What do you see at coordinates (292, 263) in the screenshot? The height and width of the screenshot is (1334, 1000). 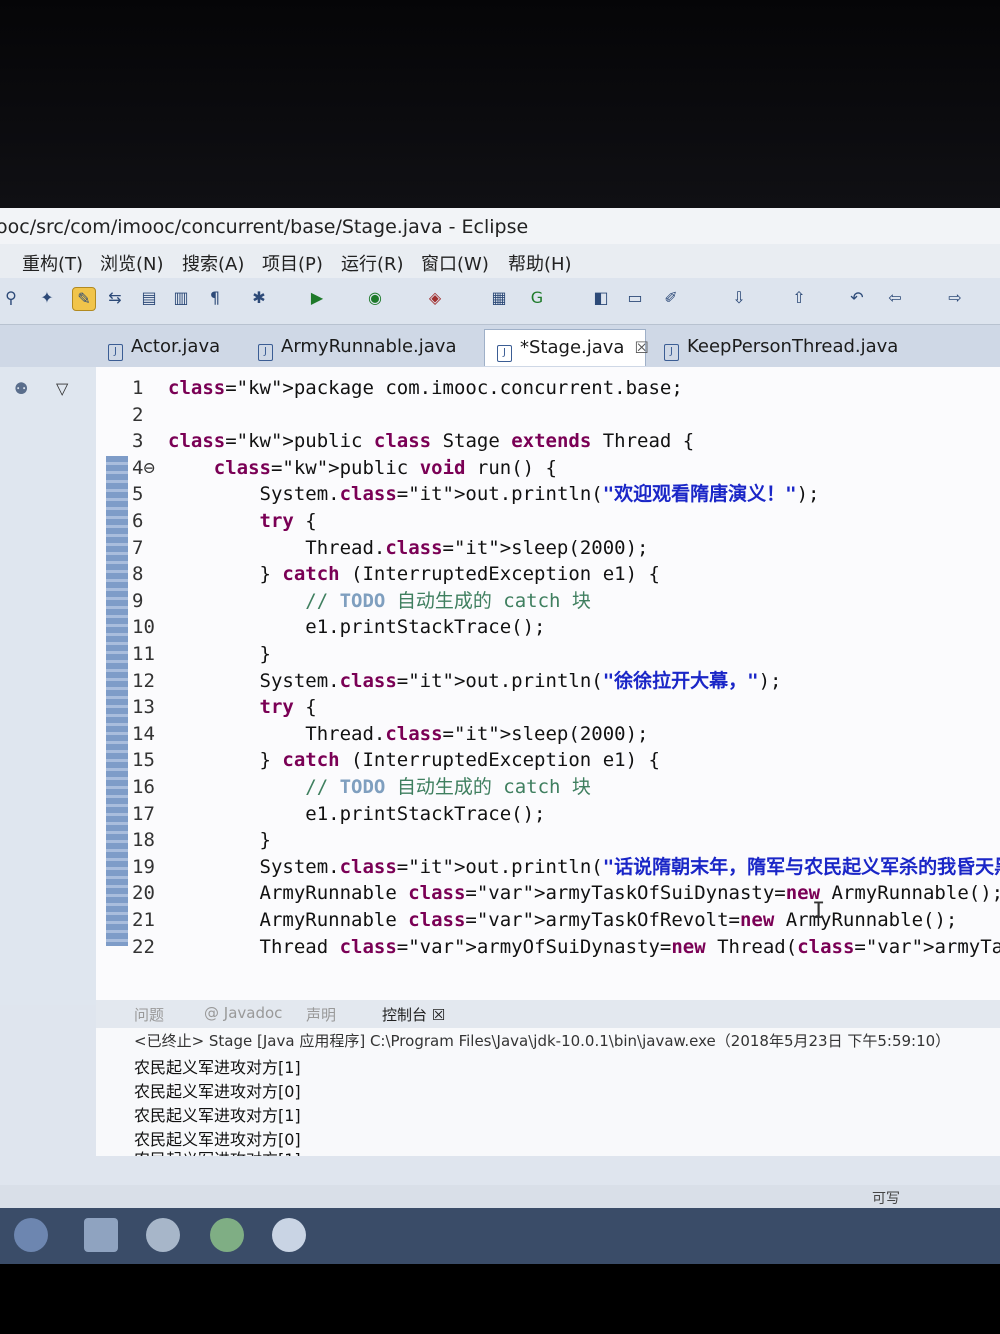 I see `menu-project: 项目(P)` at bounding box center [292, 263].